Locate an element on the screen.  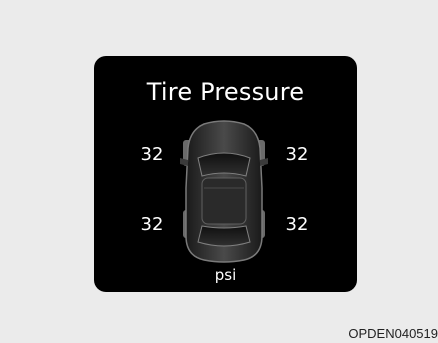
pressure-unit: psi is located at coordinates (225, 275).